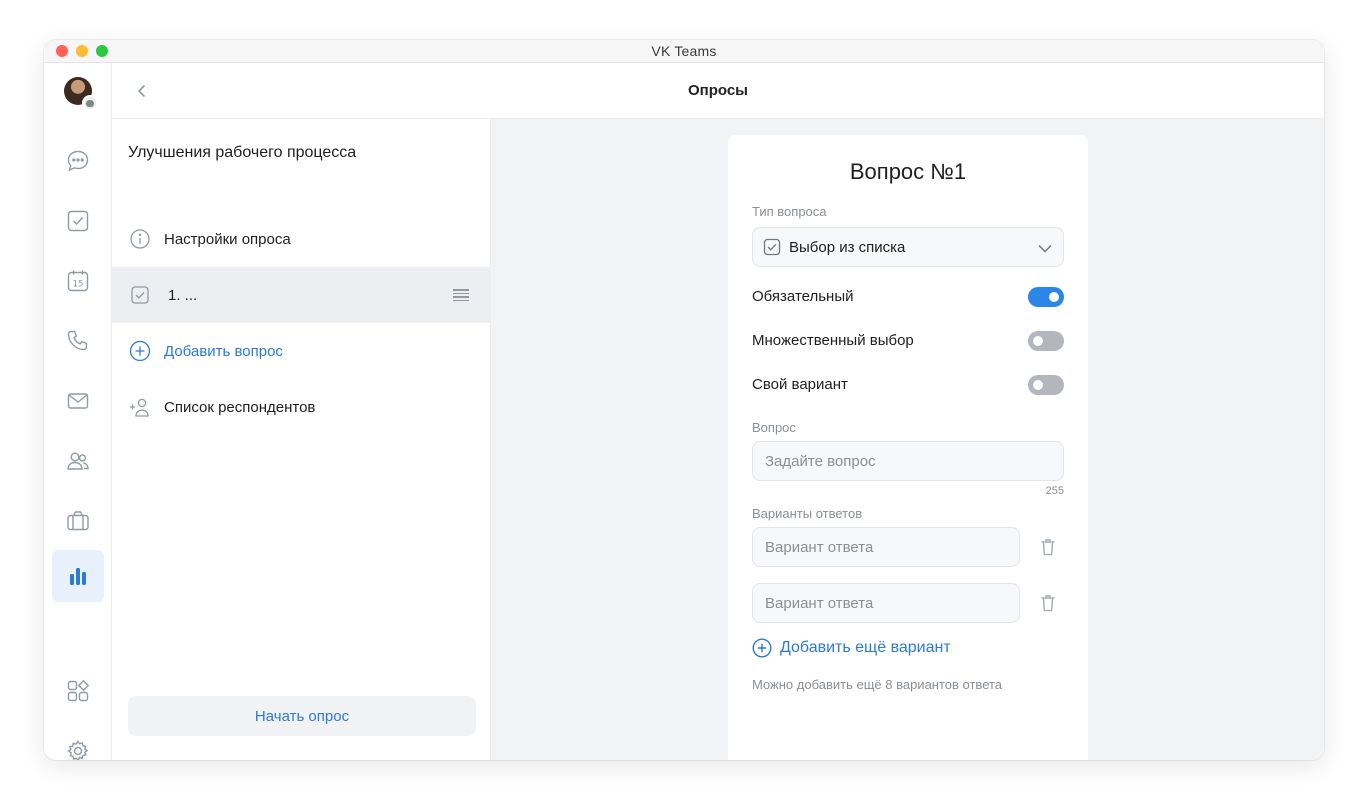 This screenshot has width=1368, height=808. I want to click on nav-mail, so click(78, 401).